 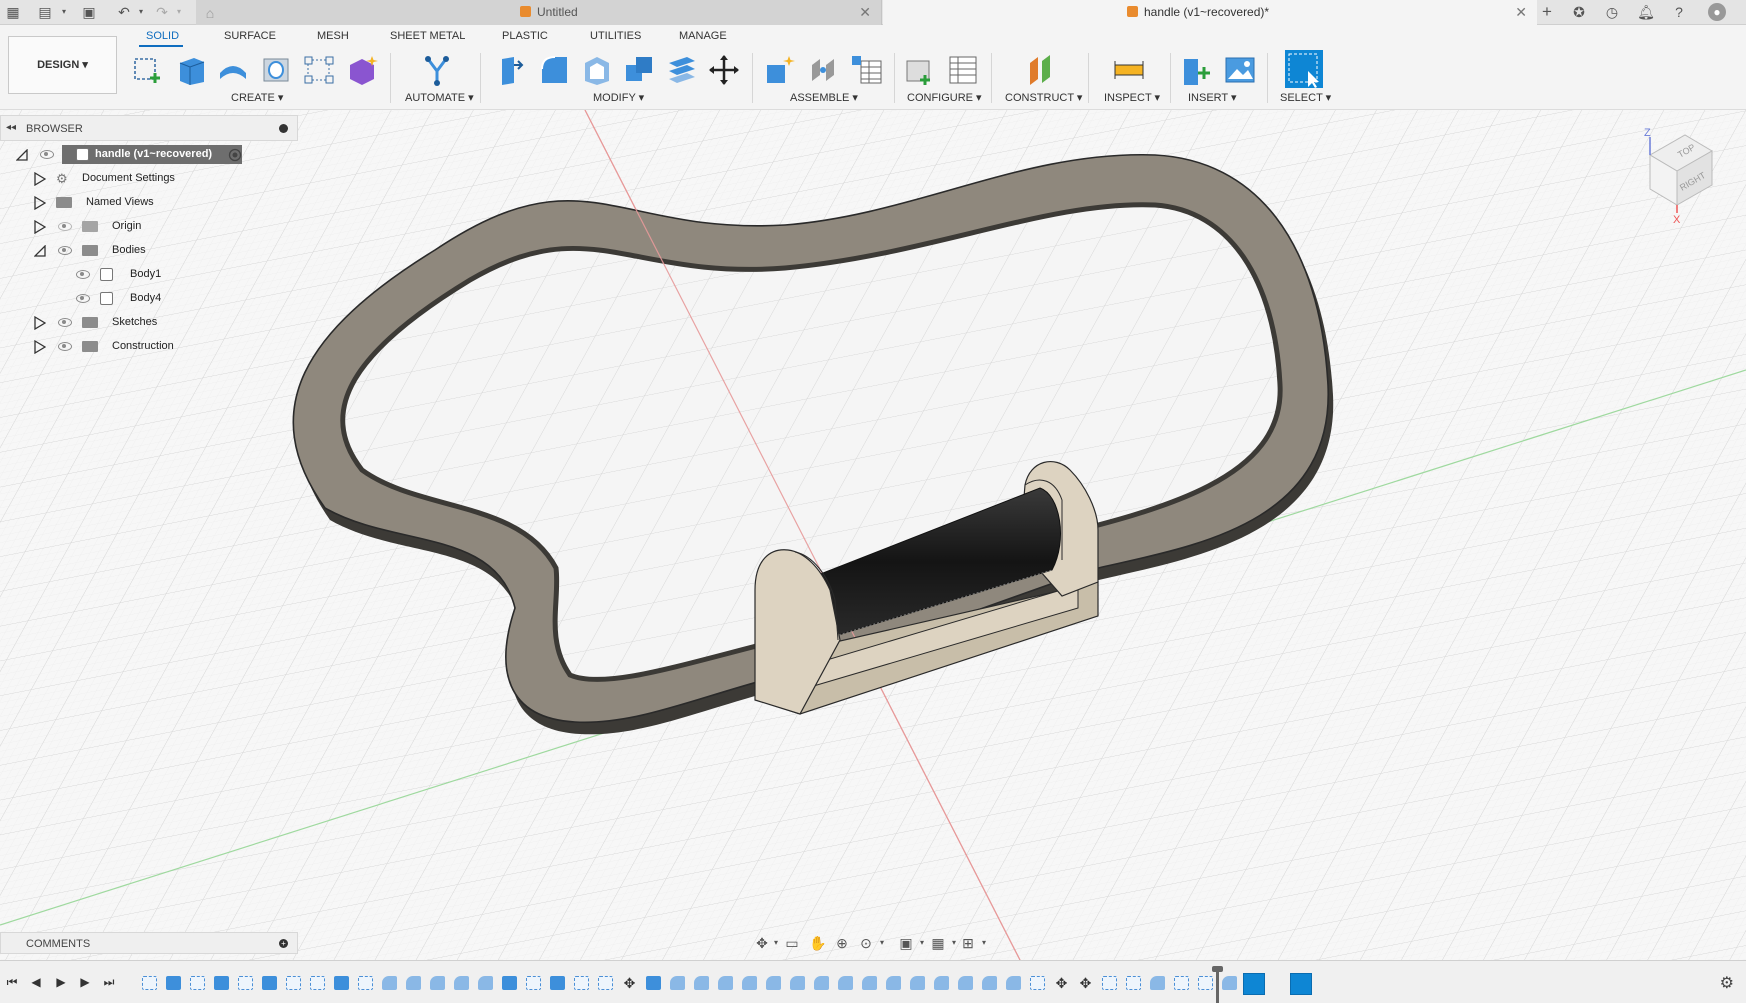 I want to click on add-comment-button: +, so click(x=283, y=943).